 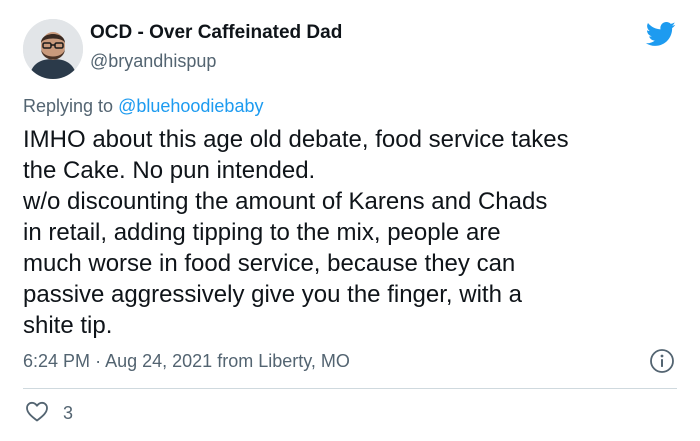 What do you see at coordinates (56, 361) in the screenshot?
I see `tweet-time: 6:24 PM` at bounding box center [56, 361].